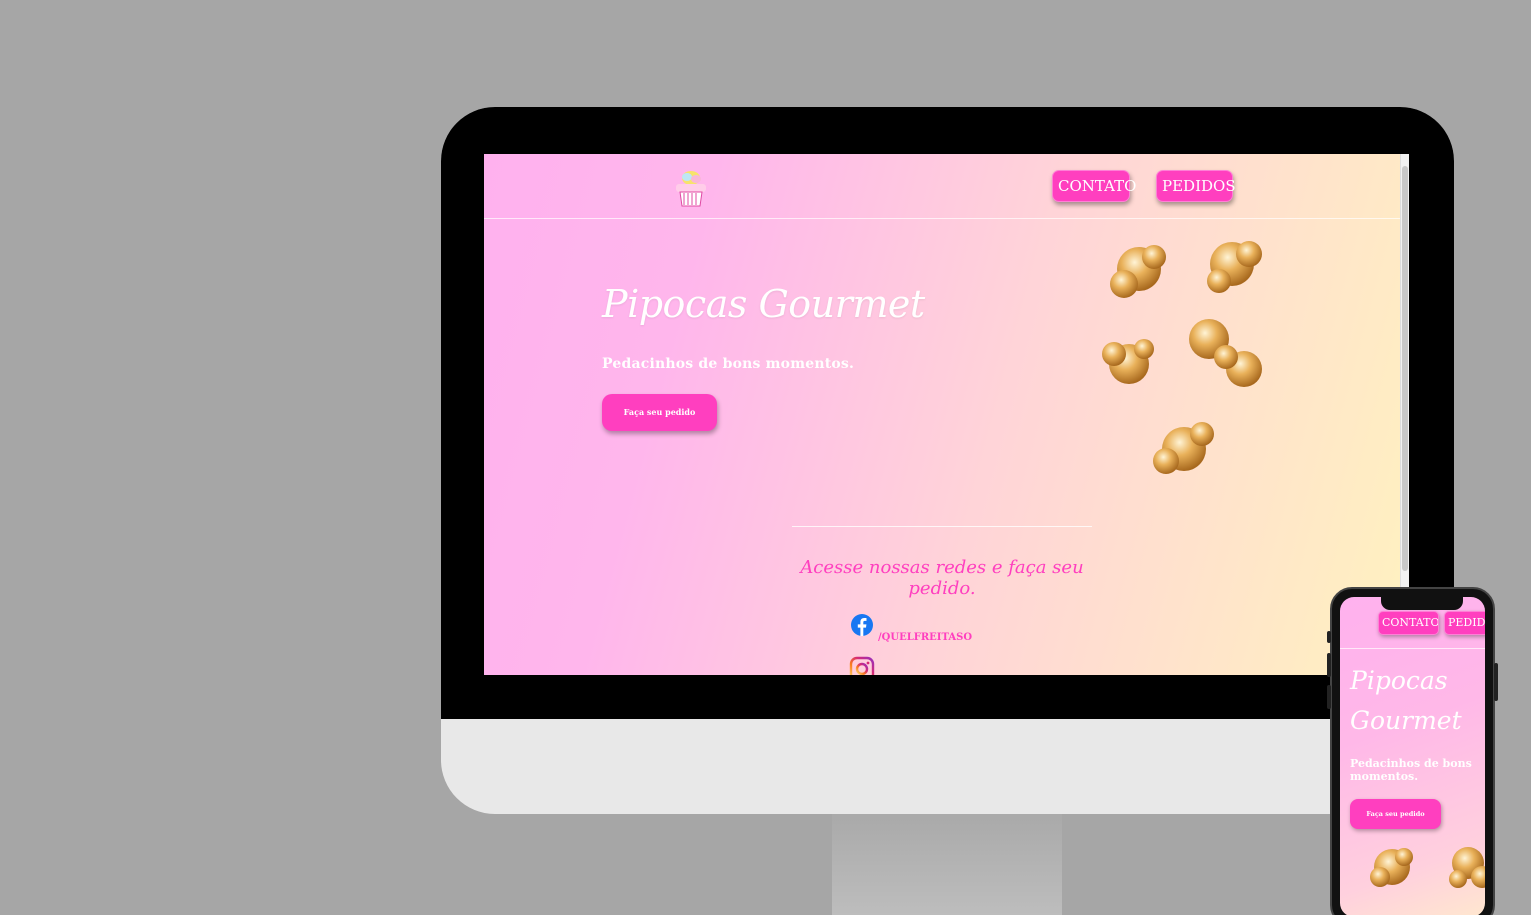  What do you see at coordinates (1408, 623) in the screenshot?
I see `mobile-nav-contato-button: CONTATO` at bounding box center [1408, 623].